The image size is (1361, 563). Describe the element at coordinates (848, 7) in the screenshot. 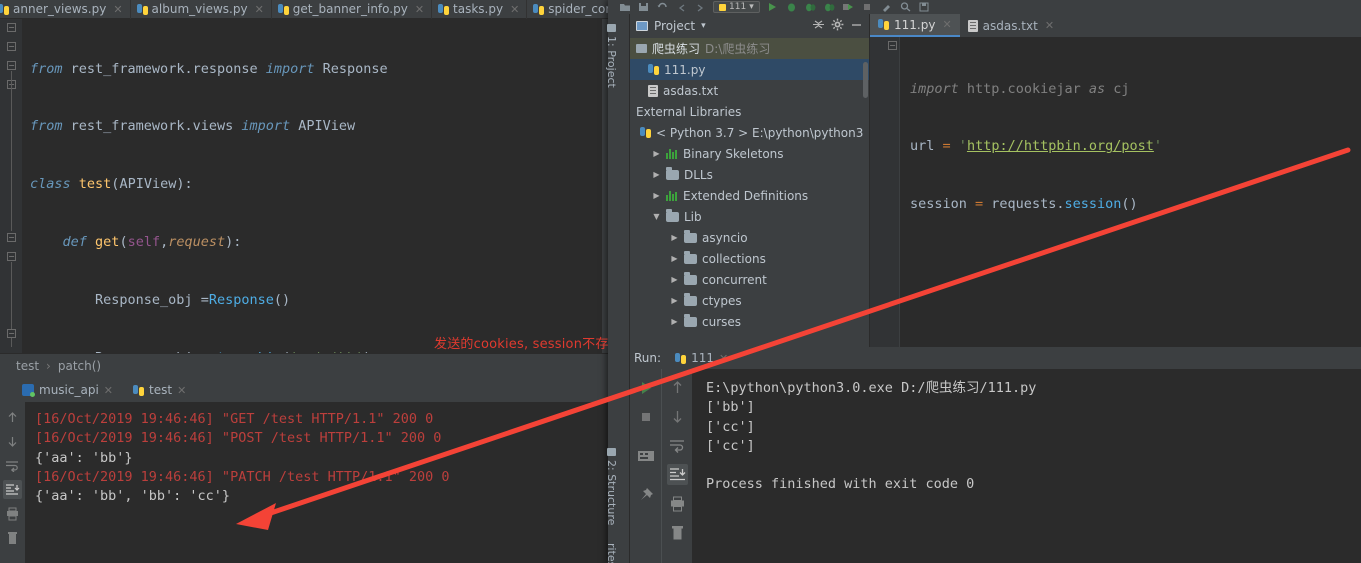

I see `run-with-console-icon` at that location.